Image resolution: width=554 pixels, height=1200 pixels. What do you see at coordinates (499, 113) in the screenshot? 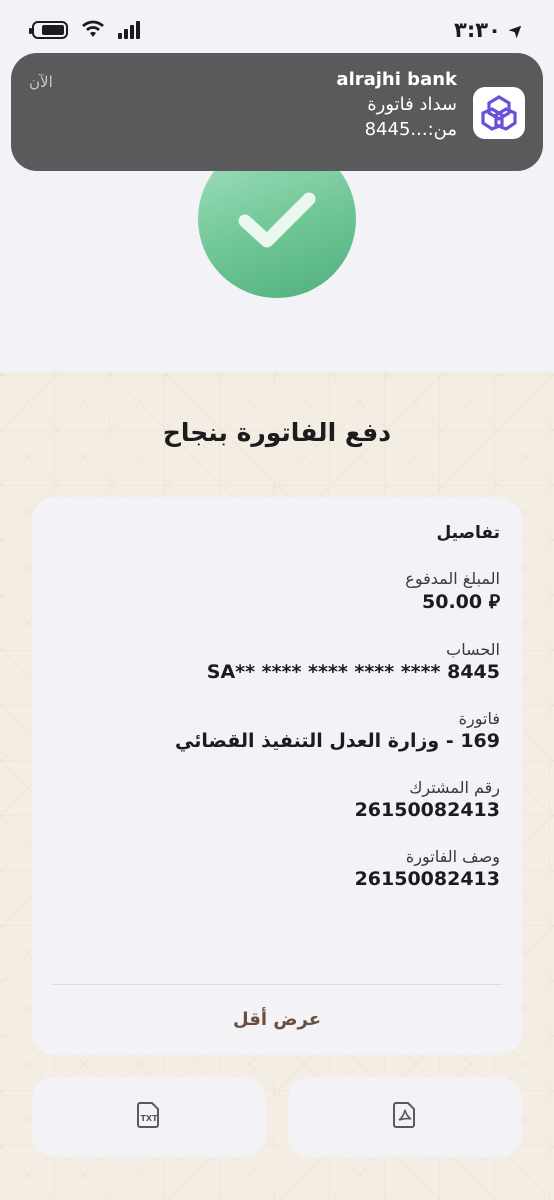
I see `alrajhi-app-icon` at bounding box center [499, 113].